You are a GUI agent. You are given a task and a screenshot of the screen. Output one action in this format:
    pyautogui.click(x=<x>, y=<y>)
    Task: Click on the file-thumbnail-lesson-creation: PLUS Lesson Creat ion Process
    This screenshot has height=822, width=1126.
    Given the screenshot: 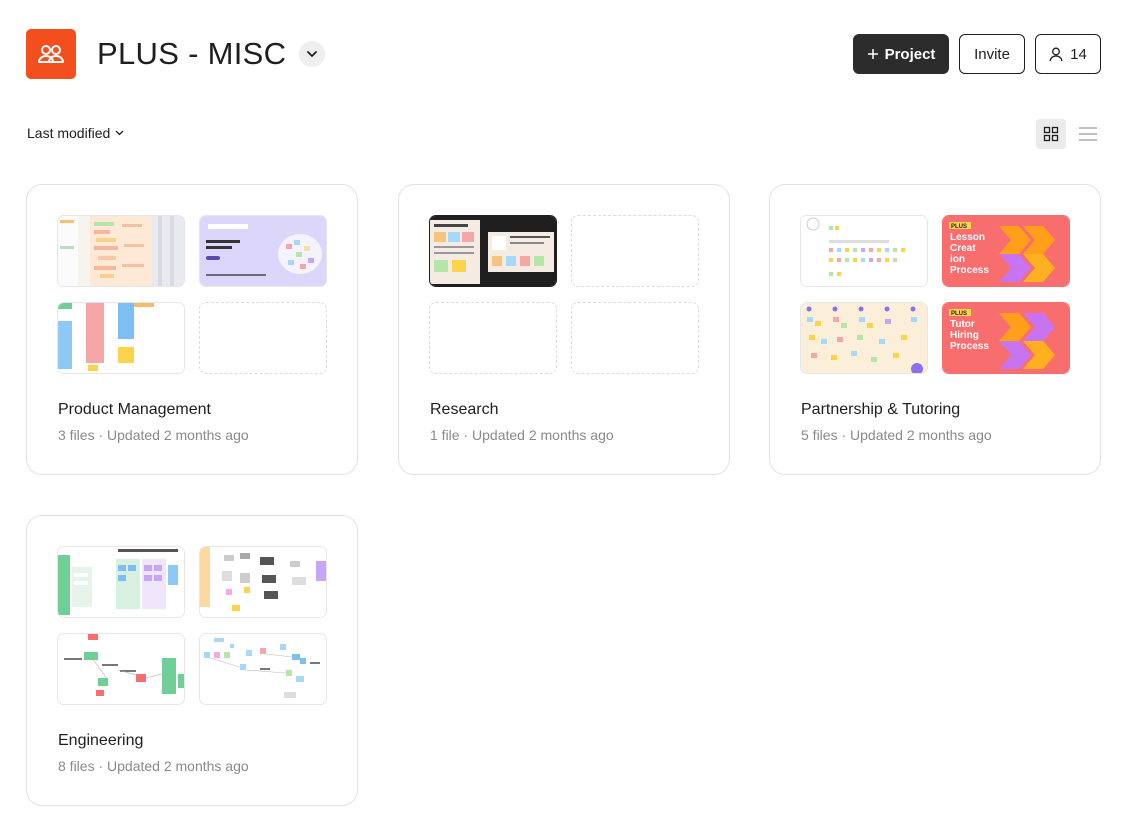 What is the action you would take?
    pyautogui.click(x=1006, y=251)
    